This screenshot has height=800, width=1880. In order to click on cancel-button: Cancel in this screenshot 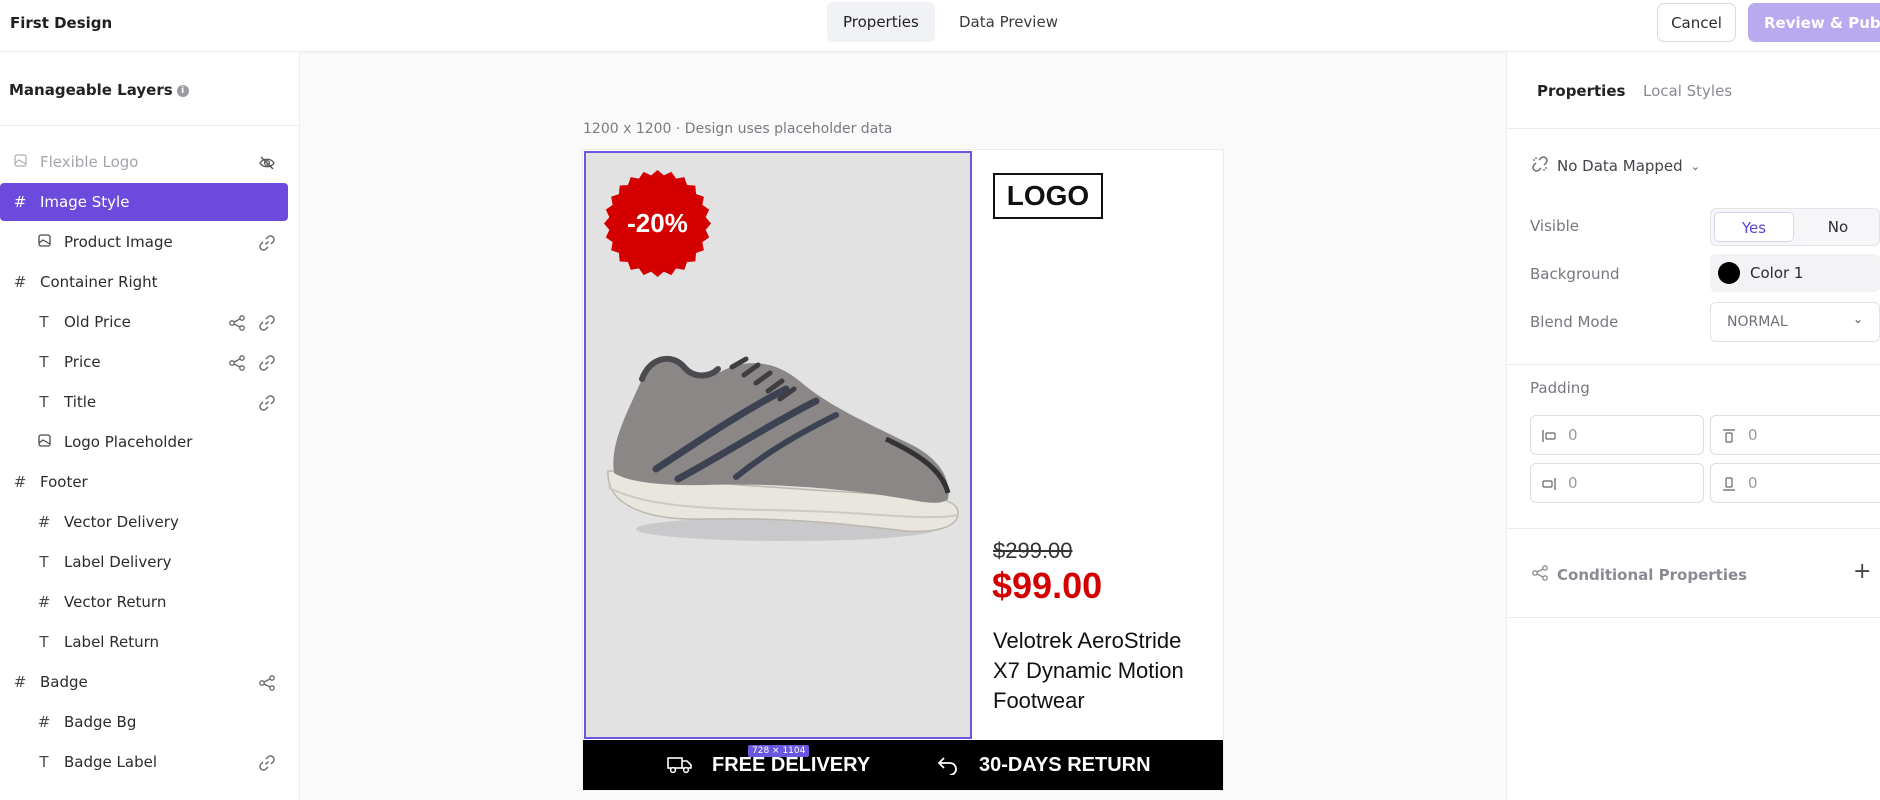, I will do `click(1696, 22)`.